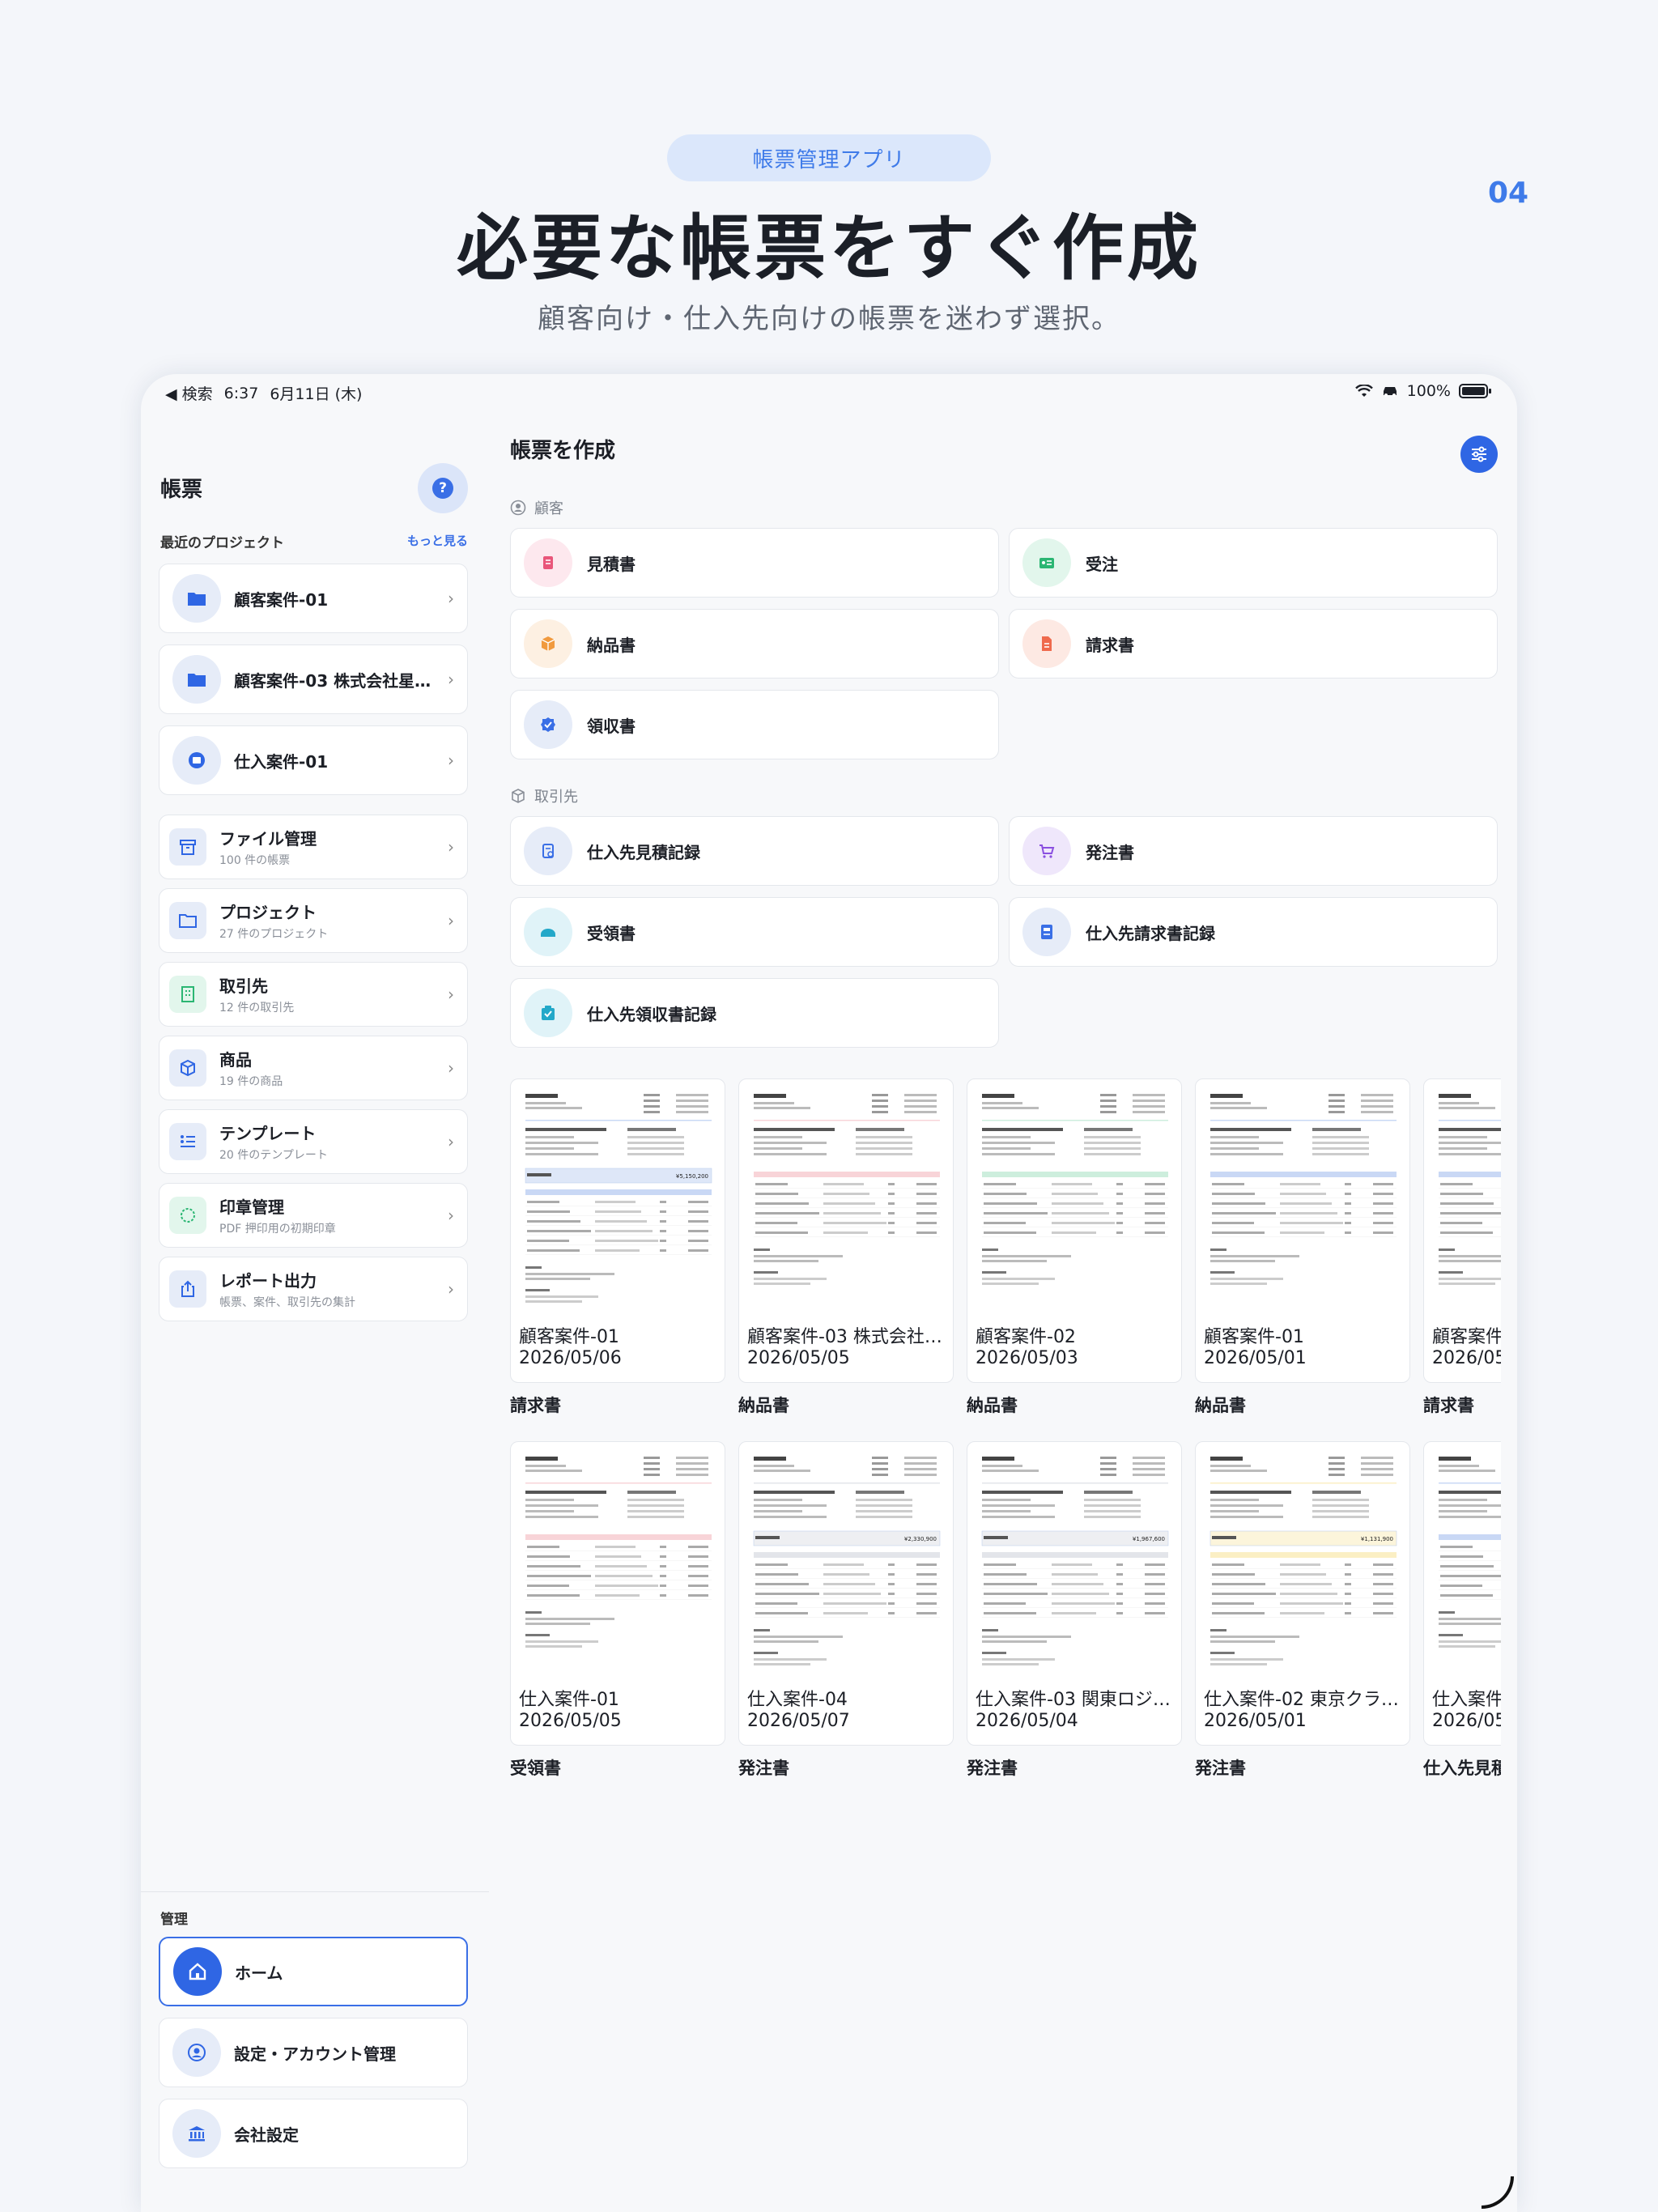 The width and height of the screenshot is (1658, 2212). Describe the element at coordinates (235, 1060) in the screenshot. I see `sidebar-item-label: 商品` at that location.